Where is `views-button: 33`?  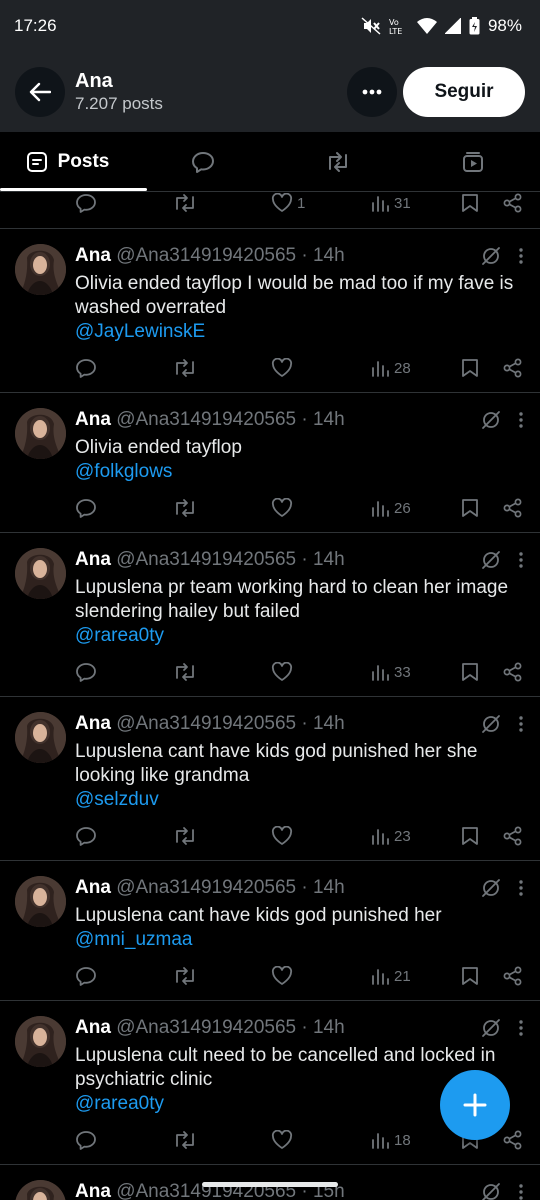
views-button: 33 is located at coordinates (390, 672).